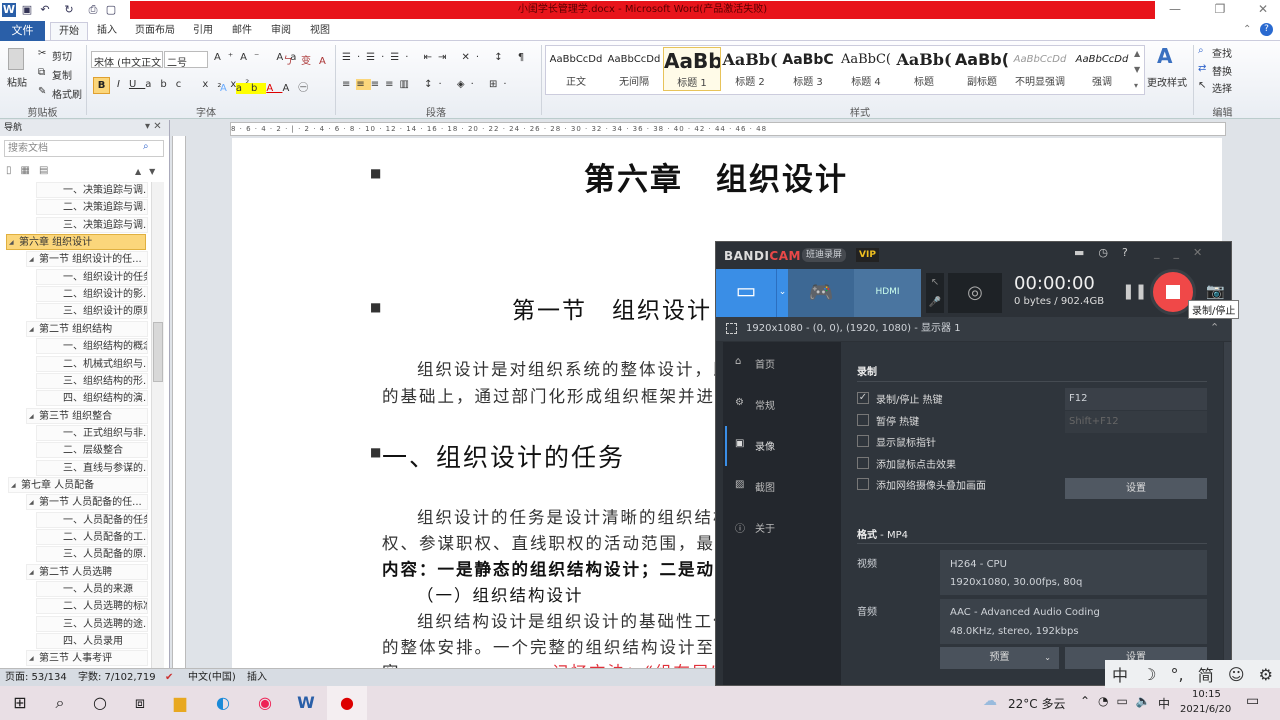 The image size is (1280, 720). I want to click on checkbox-label: 添加网络摄像头叠加画面, so click(931, 484).